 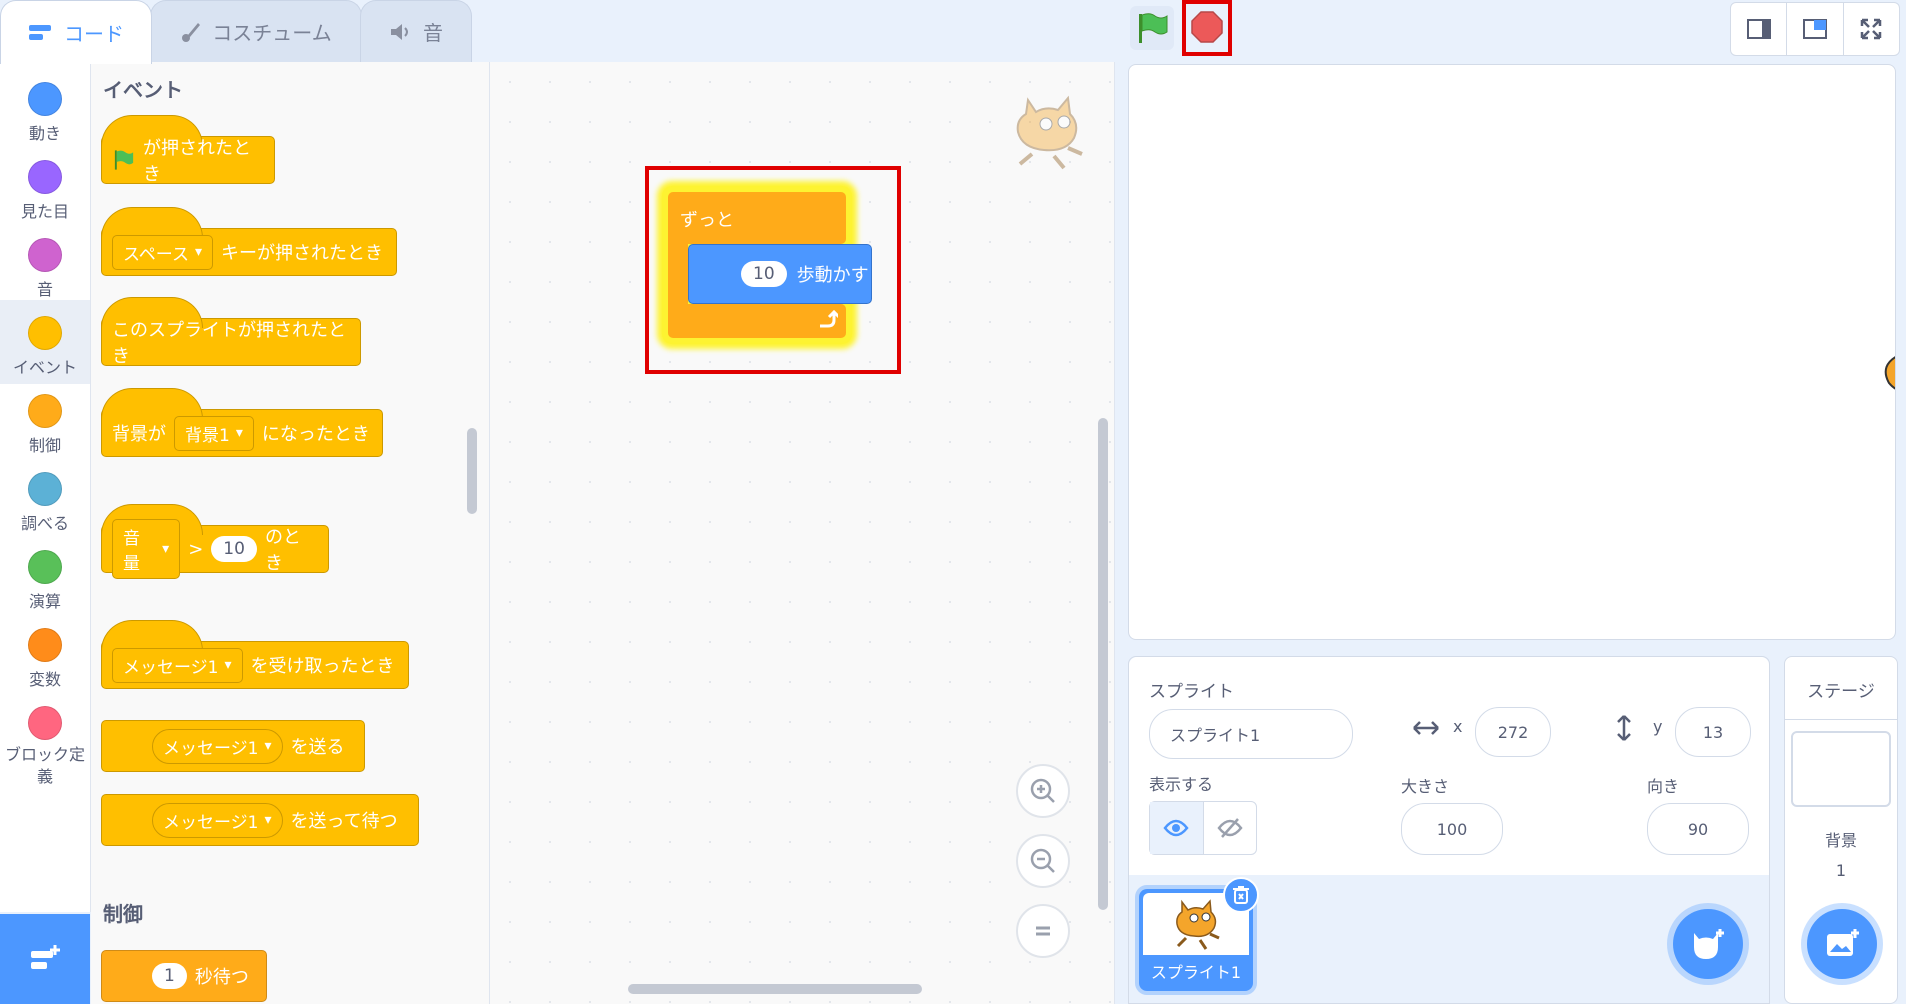 I want to click on block-when-backdrop-switches: 背景が 背景1 になったとき, so click(x=242, y=422).